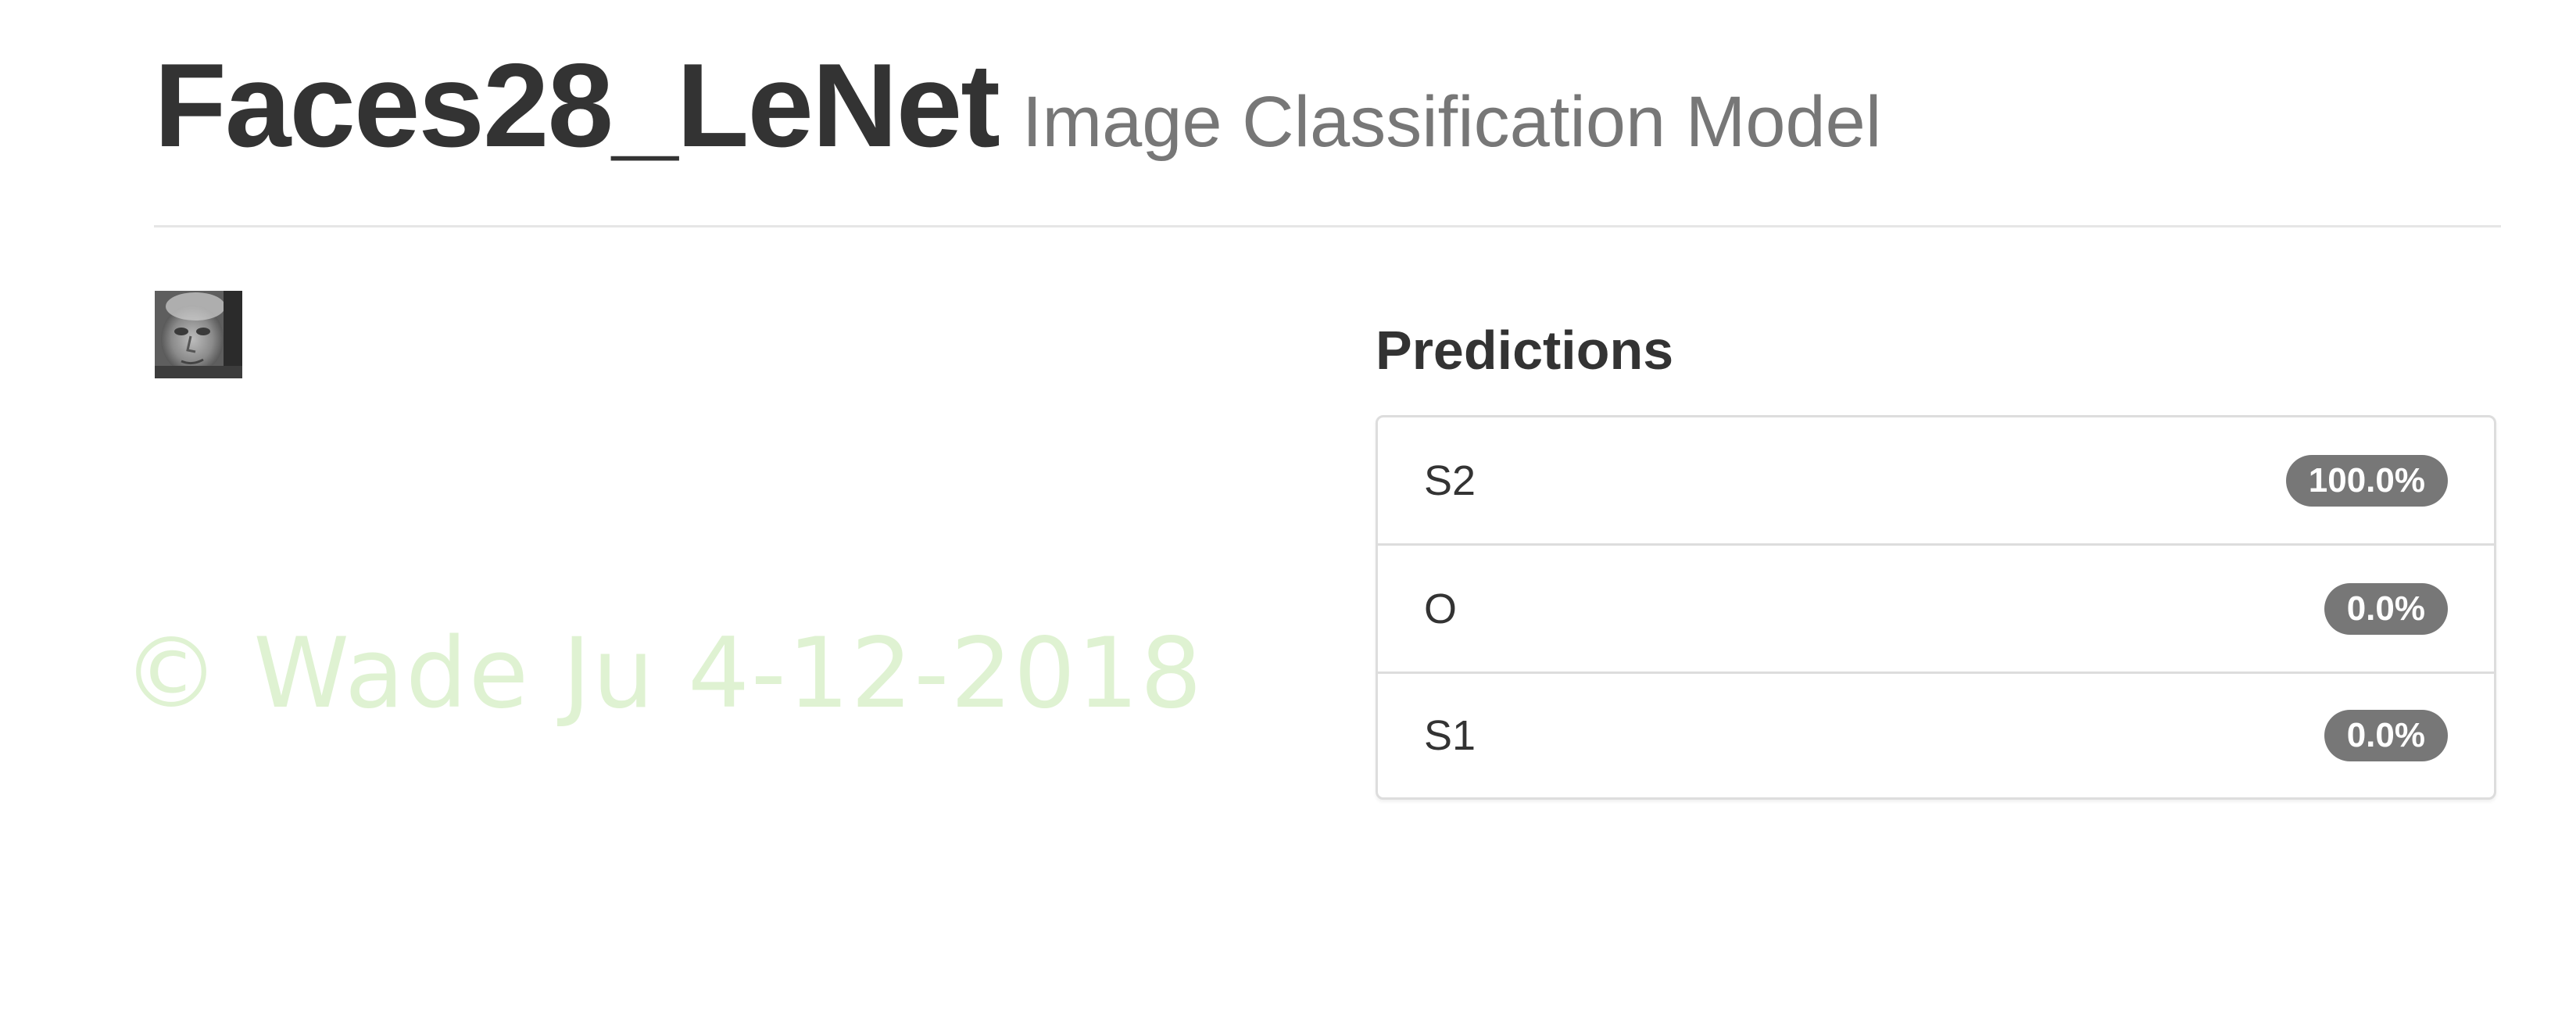 This screenshot has width=2576, height=1010. Describe the element at coordinates (1936, 481) in the screenshot. I see `prediction-item: S2 100.0%` at that location.